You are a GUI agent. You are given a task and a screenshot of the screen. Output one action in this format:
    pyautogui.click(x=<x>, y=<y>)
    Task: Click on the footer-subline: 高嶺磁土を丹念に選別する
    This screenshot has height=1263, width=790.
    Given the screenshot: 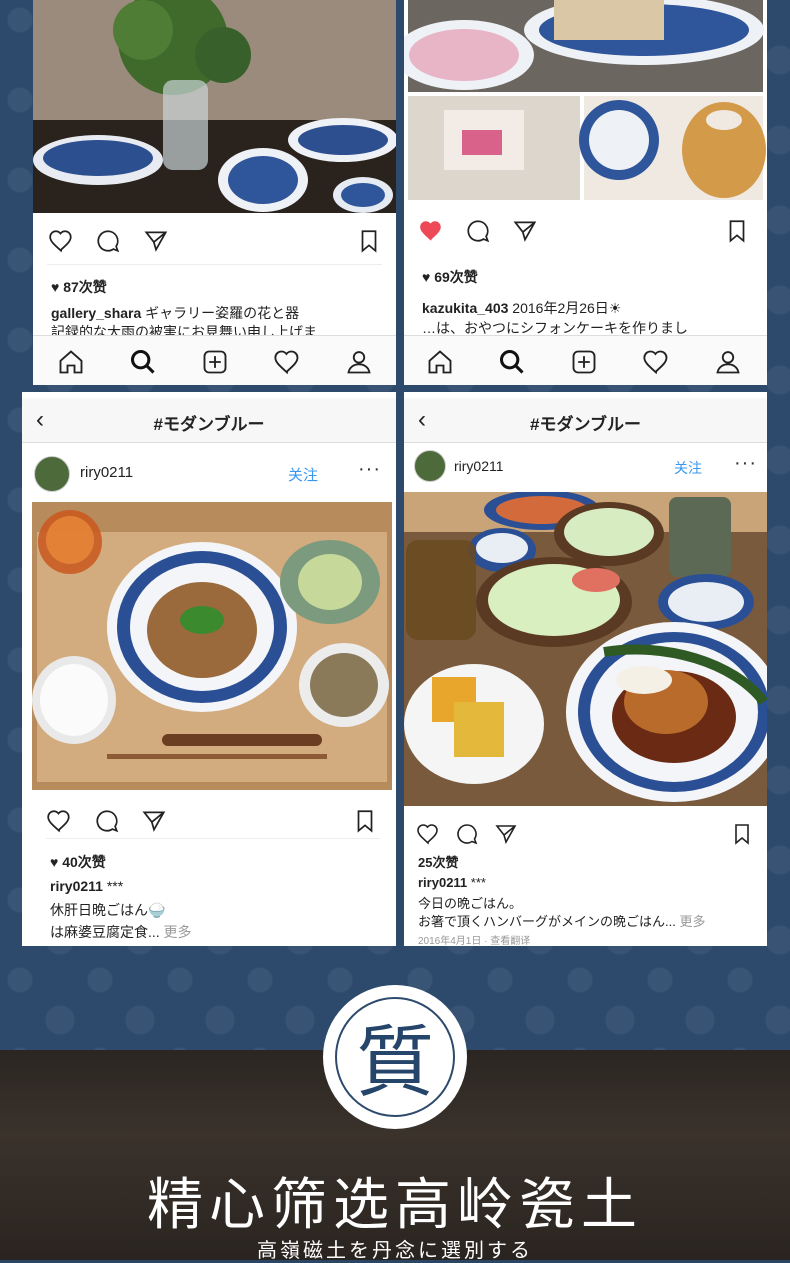 What is the action you would take?
    pyautogui.click(x=395, y=1250)
    